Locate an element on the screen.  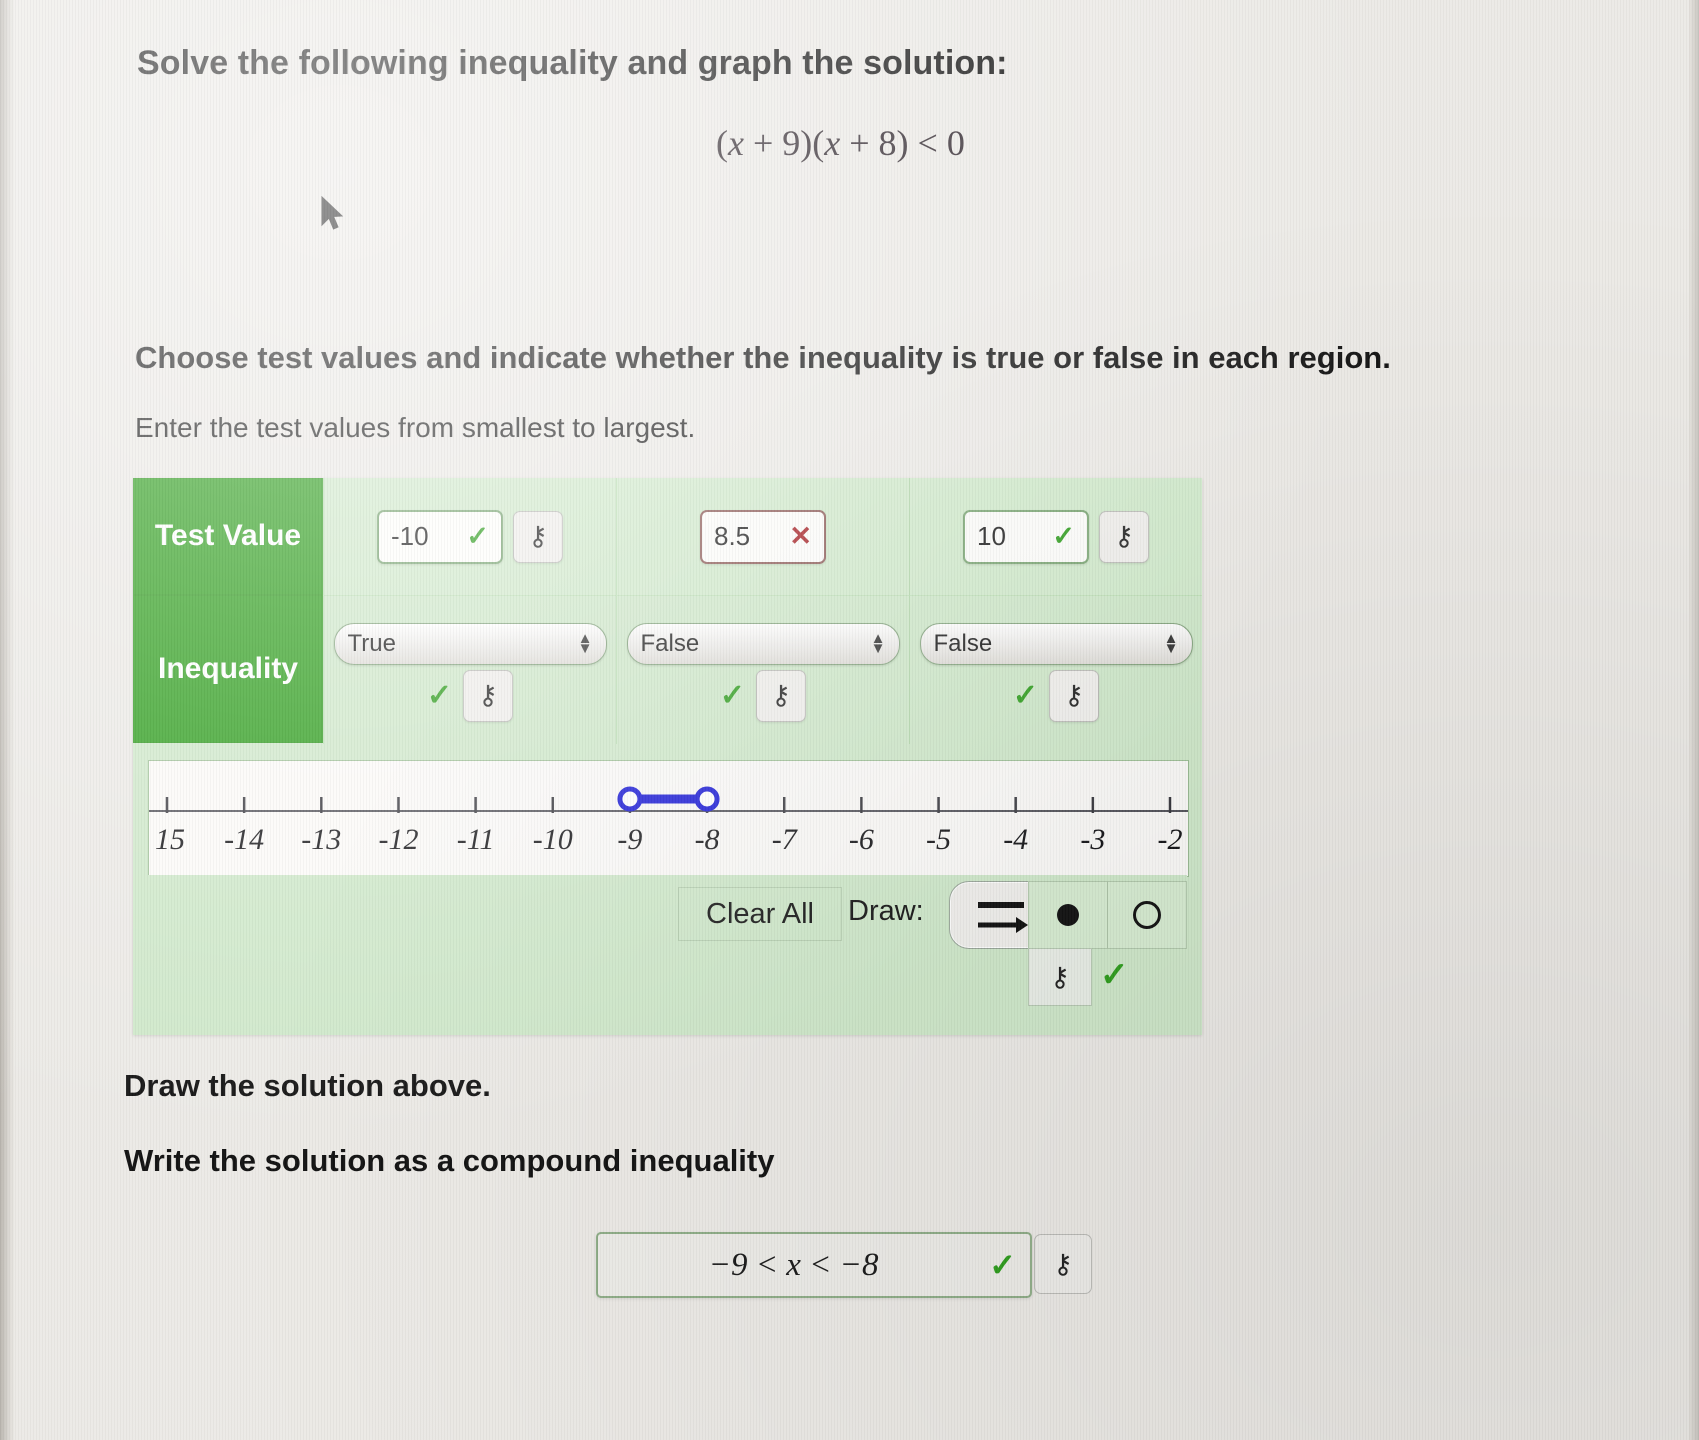
answer-key-button-final: ⚷ is located at coordinates (1063, 1264).